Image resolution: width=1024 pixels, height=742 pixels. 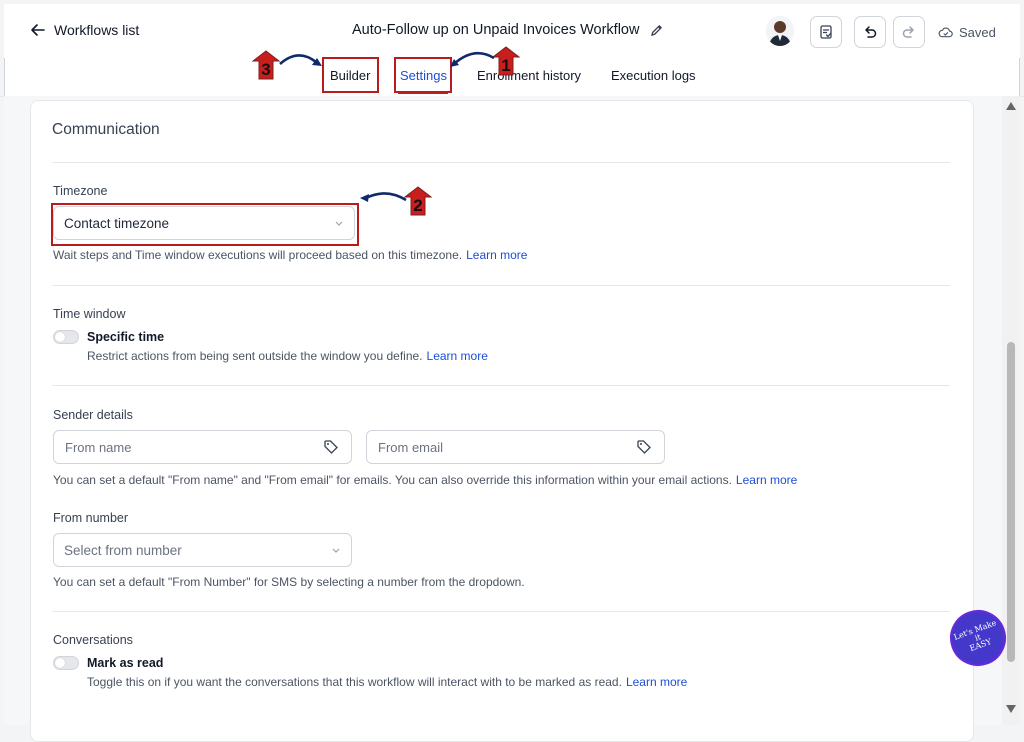 I want to click on saved-label: Saved, so click(x=977, y=32).